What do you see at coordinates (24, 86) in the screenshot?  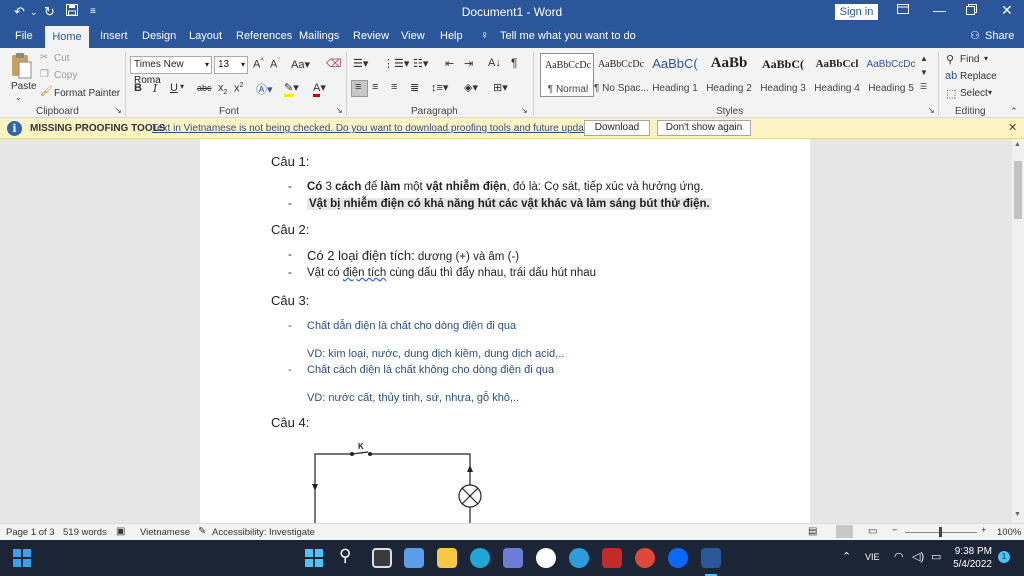 I see `paste-button: Paste` at bounding box center [24, 86].